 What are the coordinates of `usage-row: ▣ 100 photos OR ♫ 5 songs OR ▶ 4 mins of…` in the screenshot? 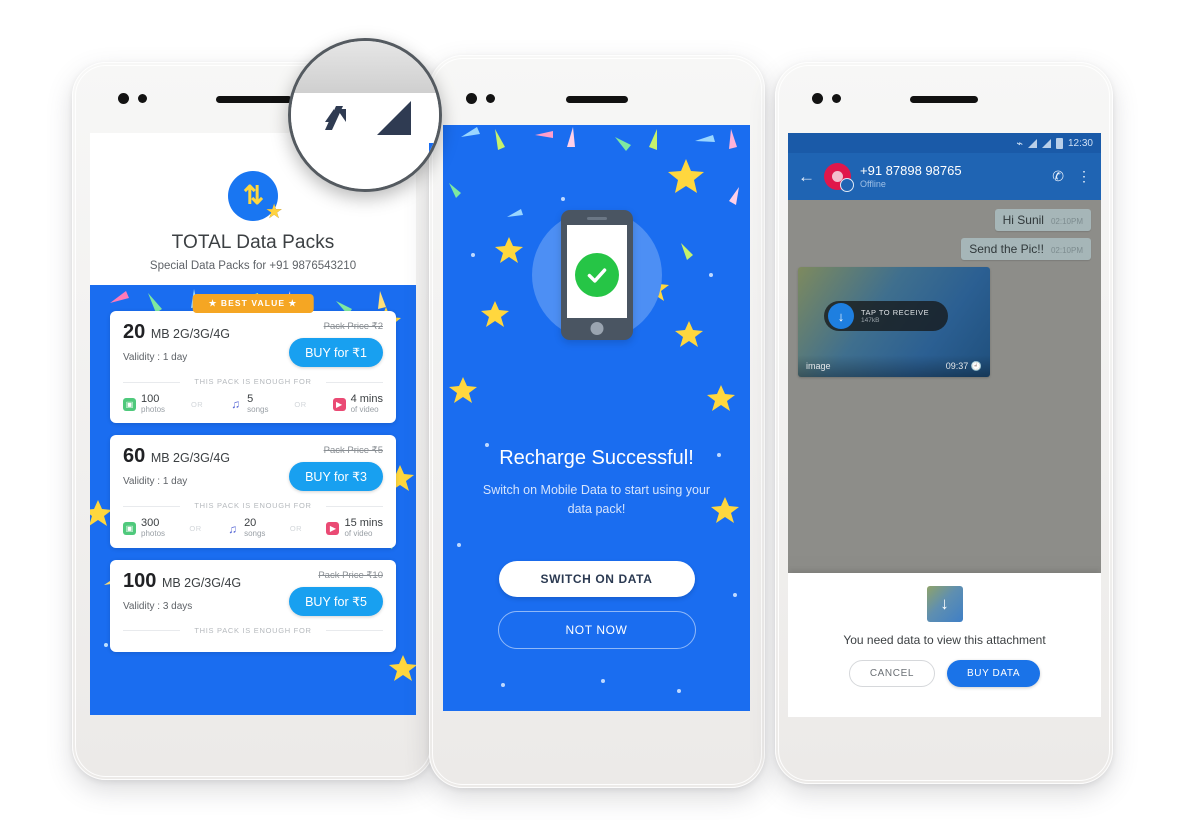 It's located at (253, 403).